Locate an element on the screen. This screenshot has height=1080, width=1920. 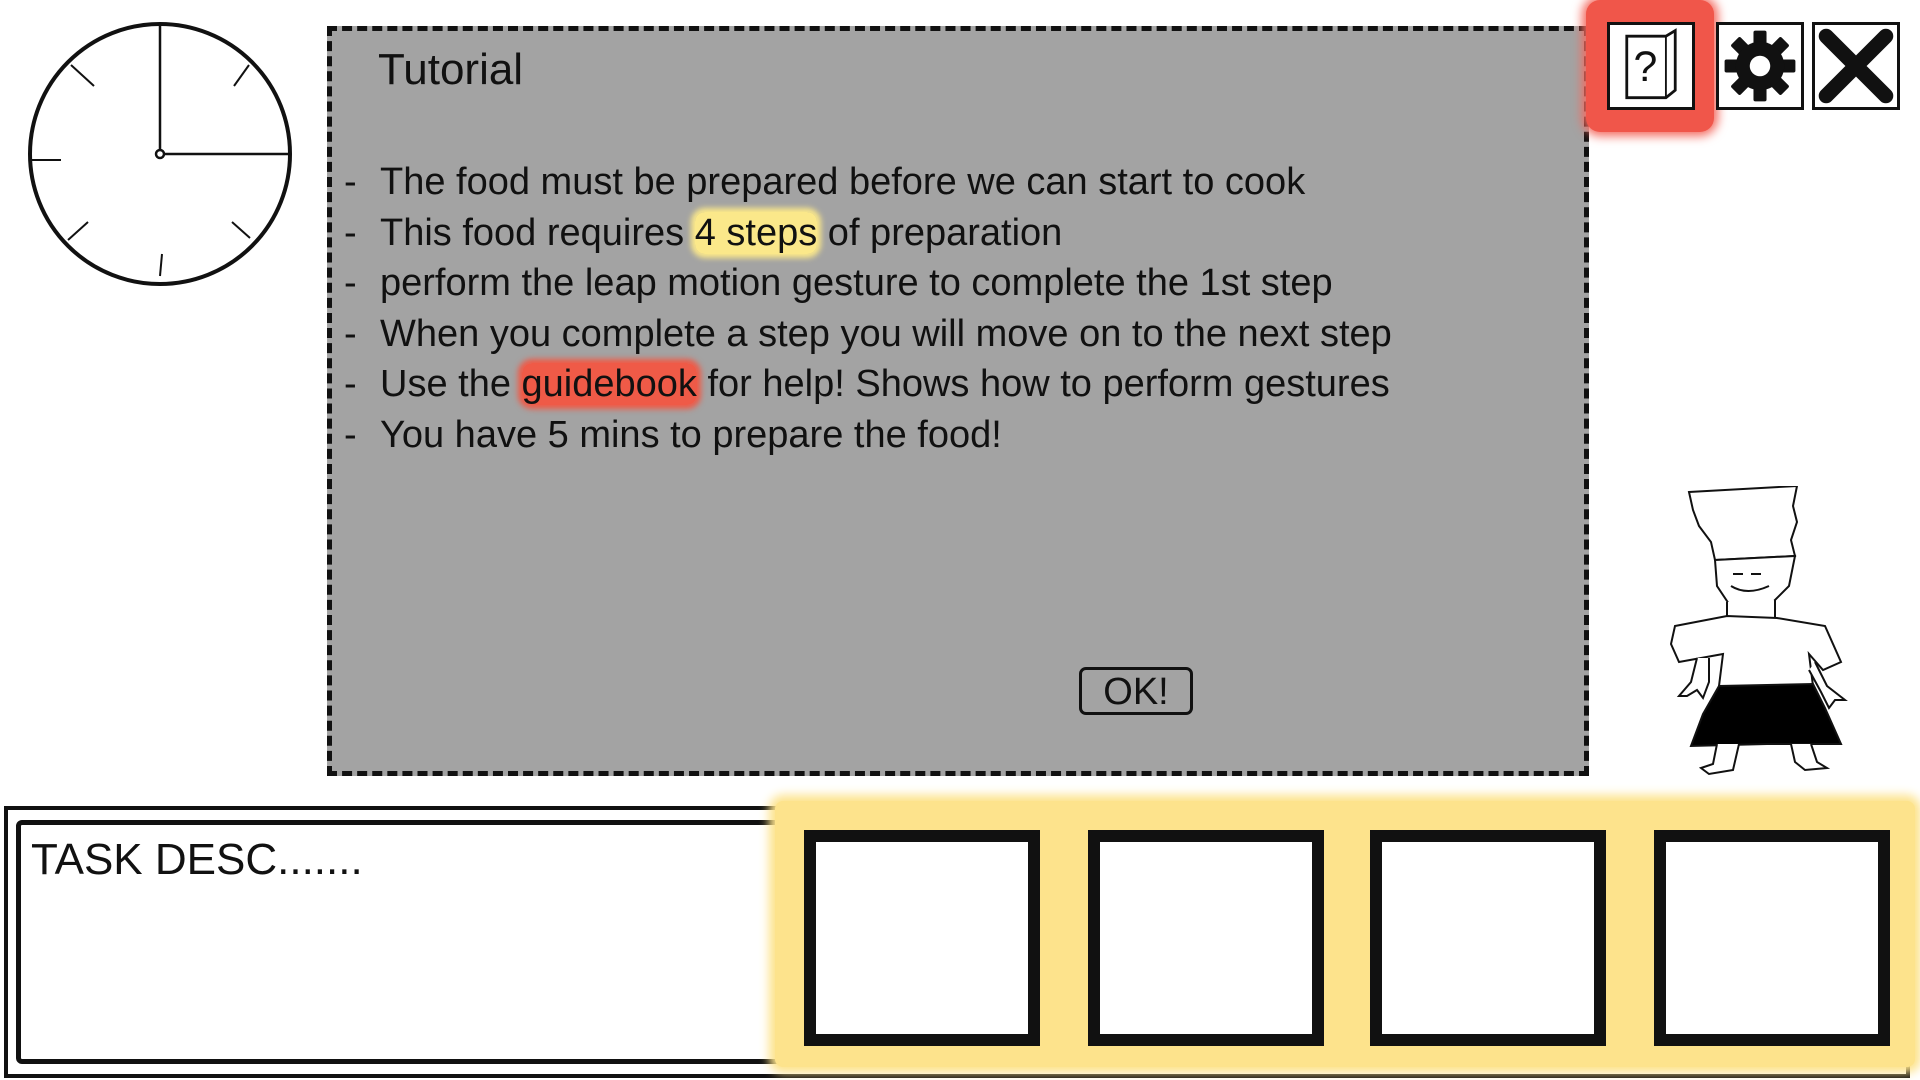
settings-button is located at coordinates (1760, 66).